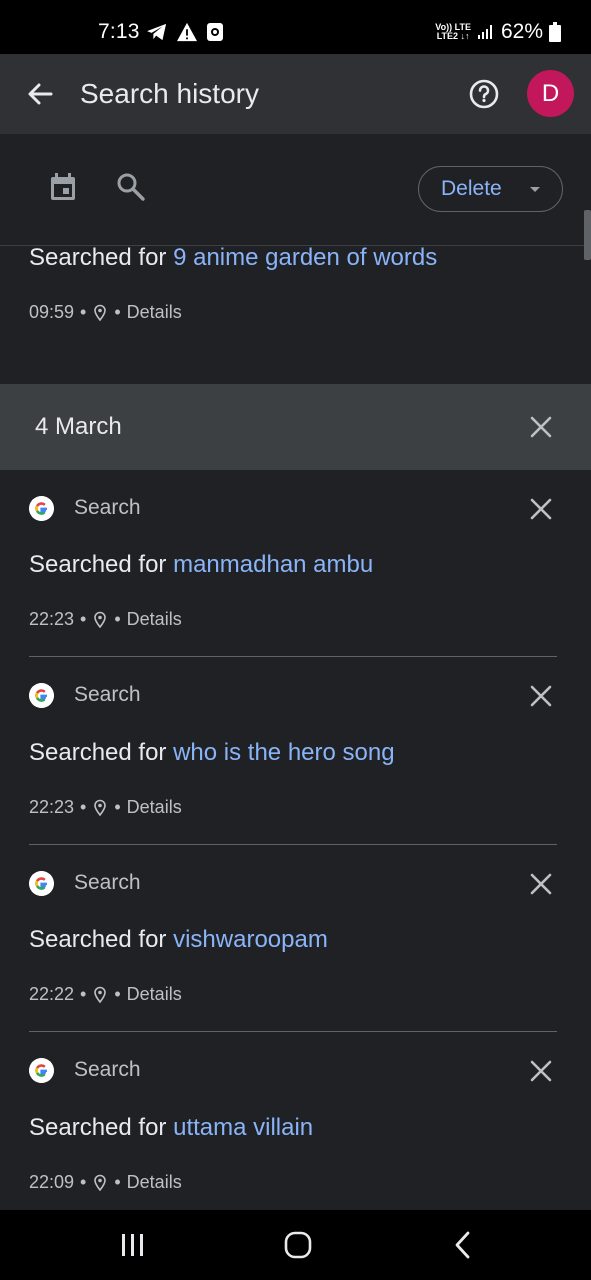 Image resolution: width=591 pixels, height=1280 pixels. I want to click on delete-button: Delete, so click(490, 189).